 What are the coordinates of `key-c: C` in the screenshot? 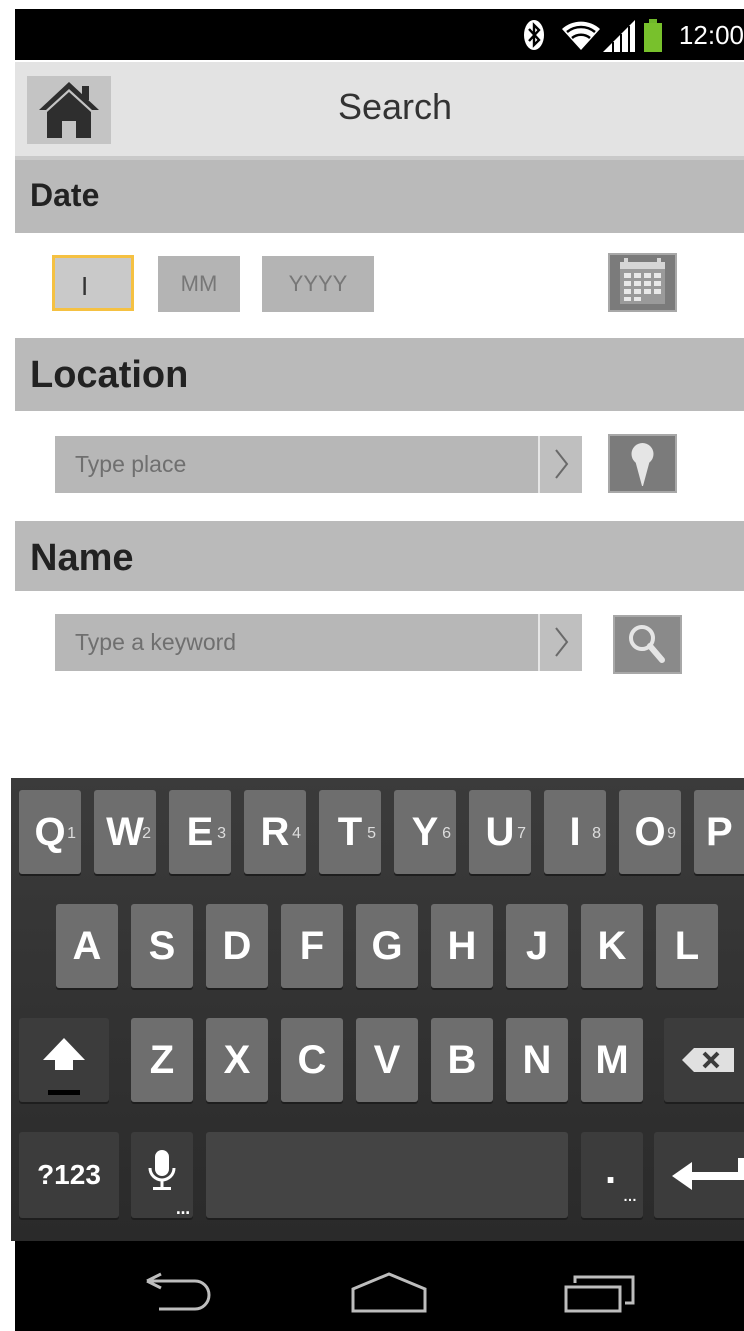 It's located at (312, 1060).